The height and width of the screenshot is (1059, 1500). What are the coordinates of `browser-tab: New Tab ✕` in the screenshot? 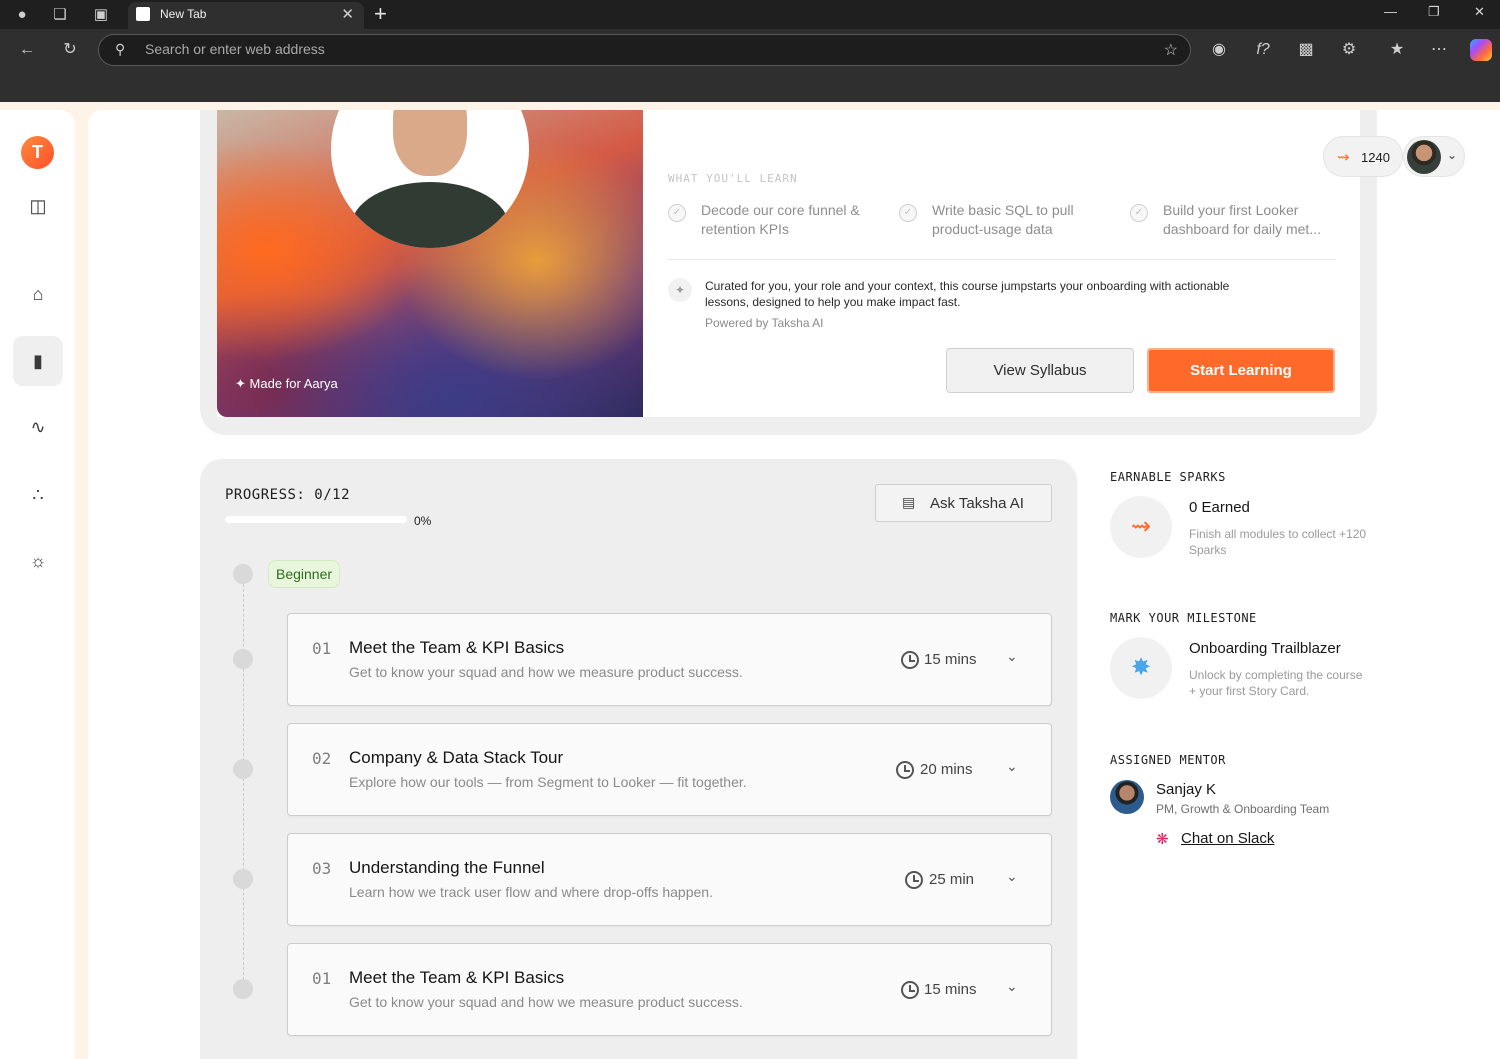 It's located at (246, 15).